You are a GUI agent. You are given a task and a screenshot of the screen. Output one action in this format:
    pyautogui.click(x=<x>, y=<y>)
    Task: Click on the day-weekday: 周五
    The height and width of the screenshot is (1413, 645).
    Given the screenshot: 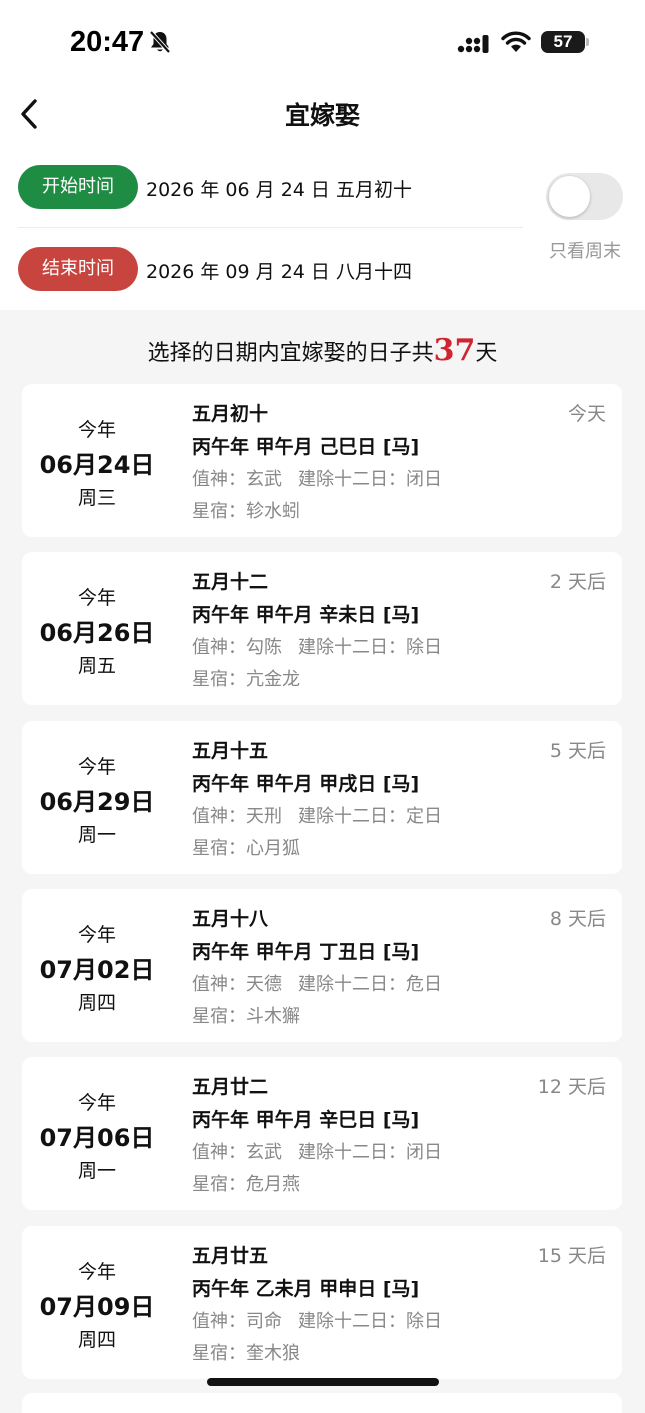 What is the action you would take?
    pyautogui.click(x=96, y=666)
    